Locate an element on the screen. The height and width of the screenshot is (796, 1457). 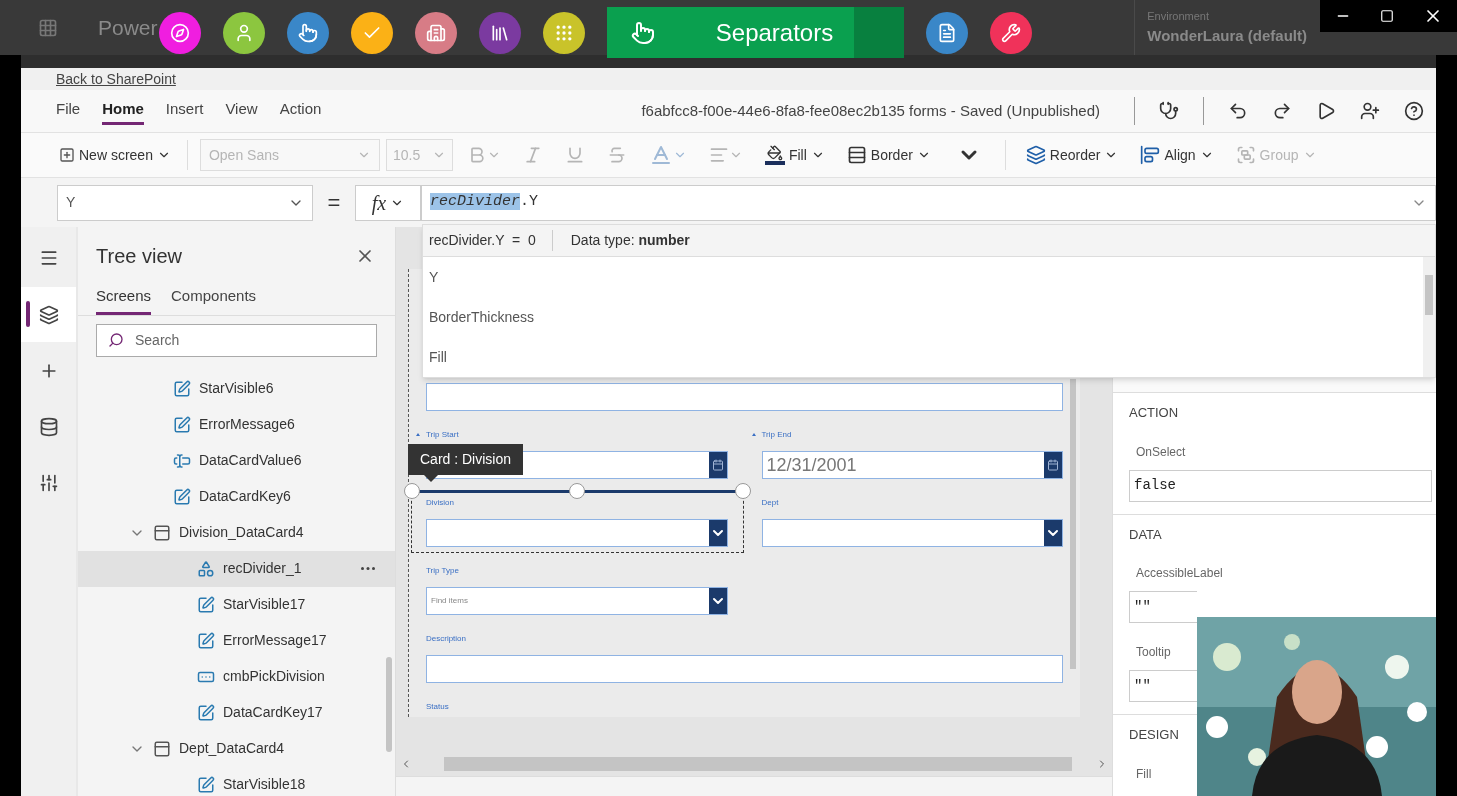
menu-tab: Action is located at coordinates (300, 111).